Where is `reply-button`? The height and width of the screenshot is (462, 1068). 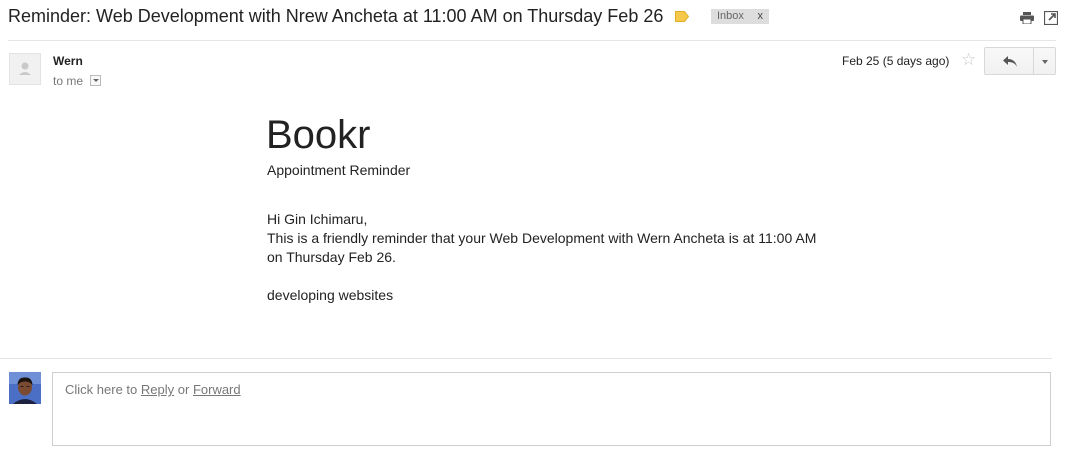 reply-button is located at coordinates (1009, 61).